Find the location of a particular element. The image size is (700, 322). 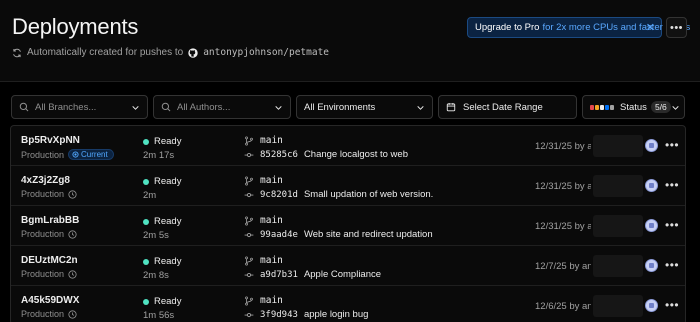

environment-filter: All Environments is located at coordinates (364, 107).